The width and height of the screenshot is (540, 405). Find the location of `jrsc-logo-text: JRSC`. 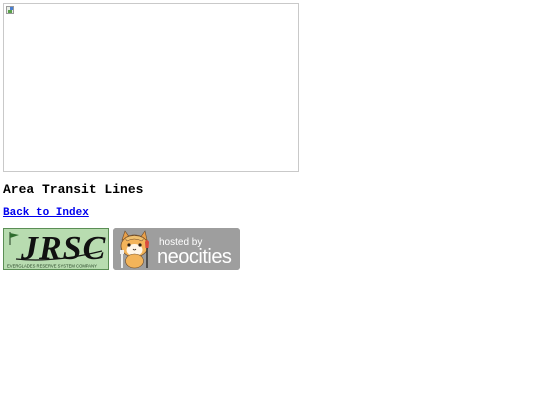

jrsc-logo-text: JRSC is located at coordinates (63, 248).